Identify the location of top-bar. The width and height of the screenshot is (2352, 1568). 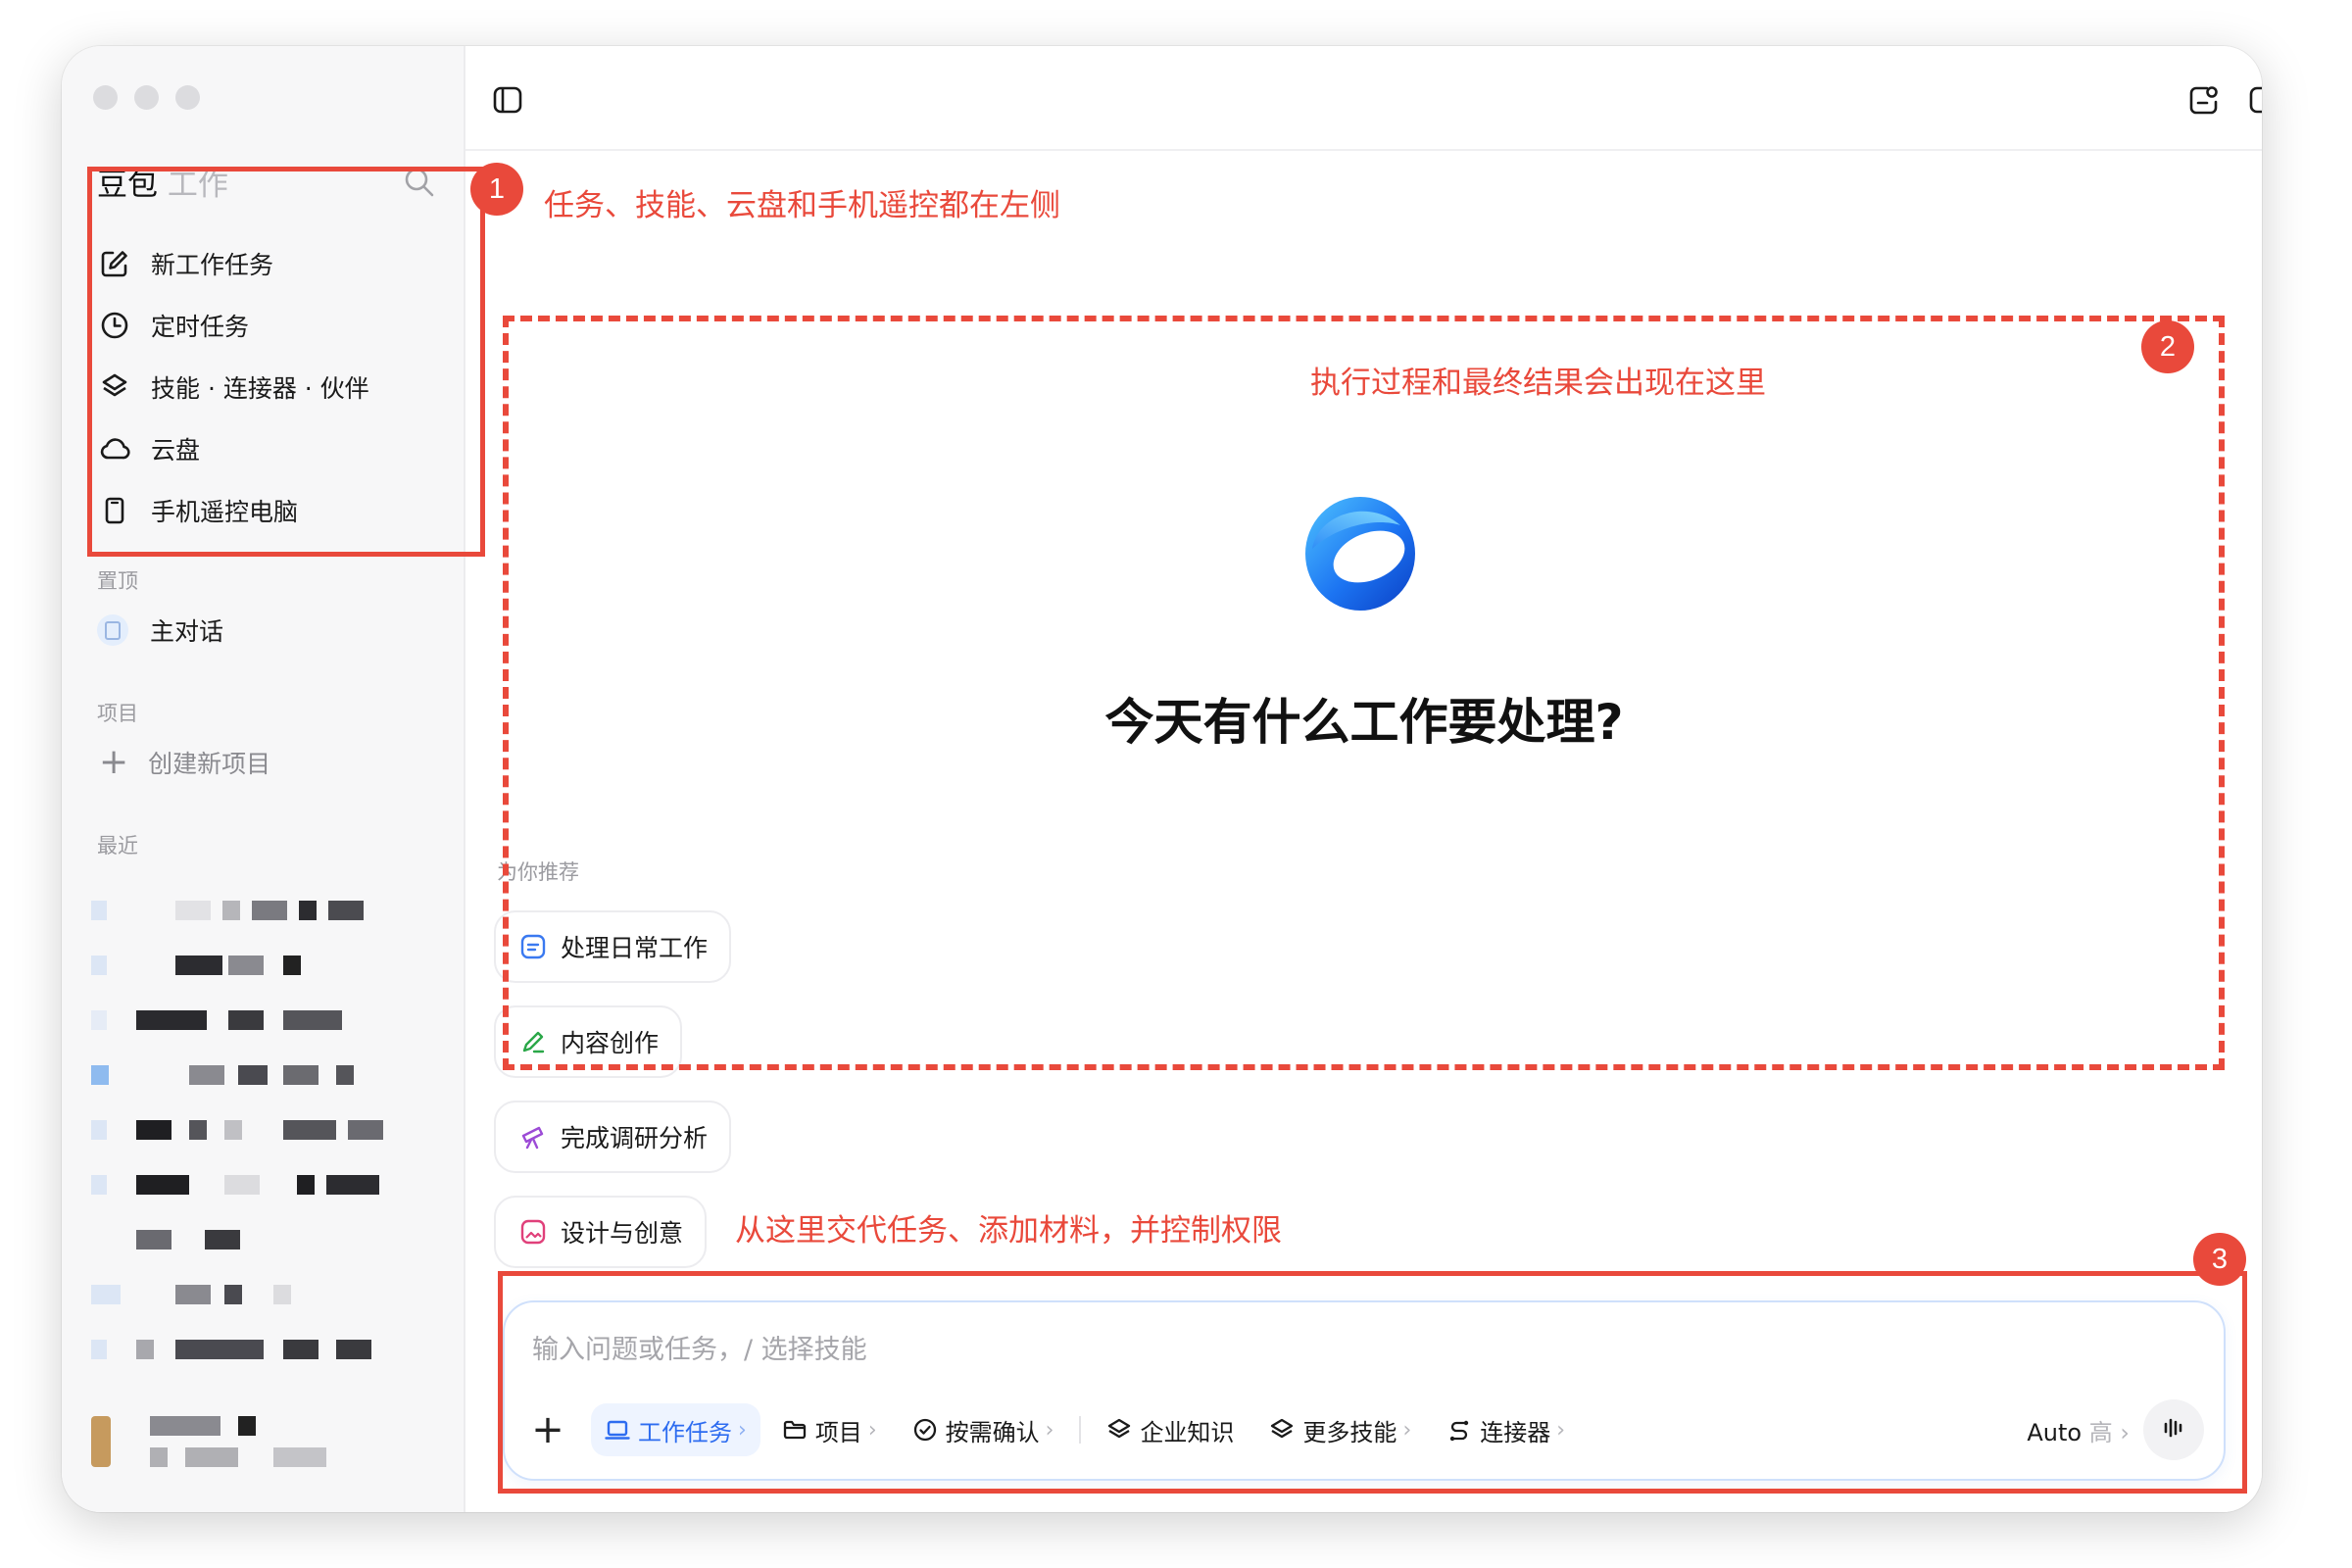
(1364, 98).